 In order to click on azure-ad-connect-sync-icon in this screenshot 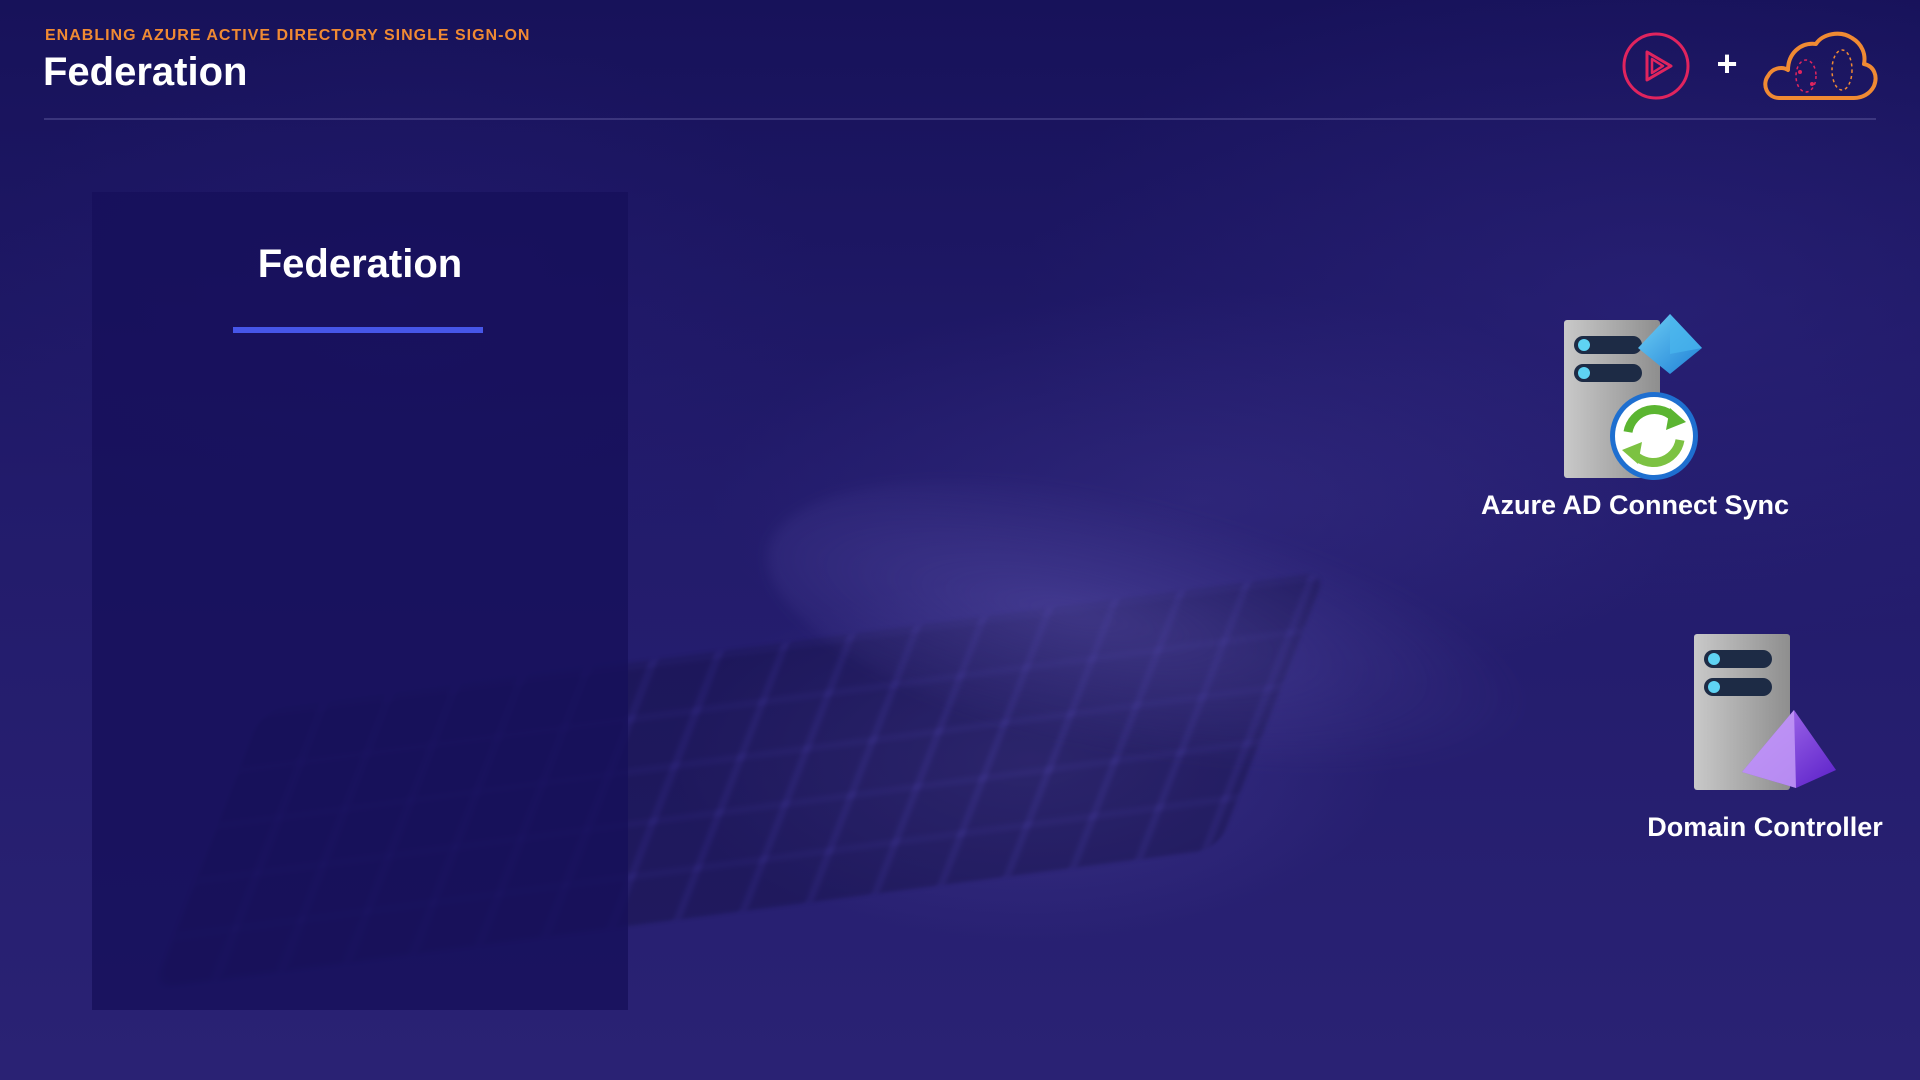, I will do `click(1633, 397)`.